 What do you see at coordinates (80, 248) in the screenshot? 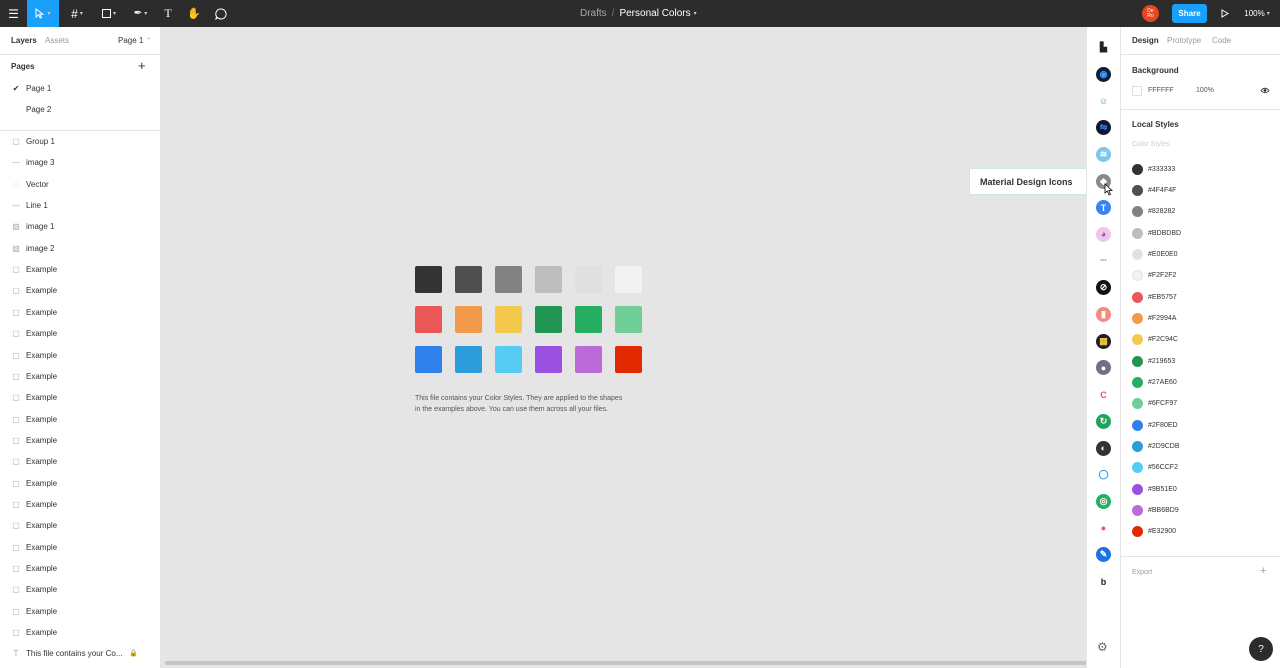
I see `layer-item: ▧ image 2` at bounding box center [80, 248].